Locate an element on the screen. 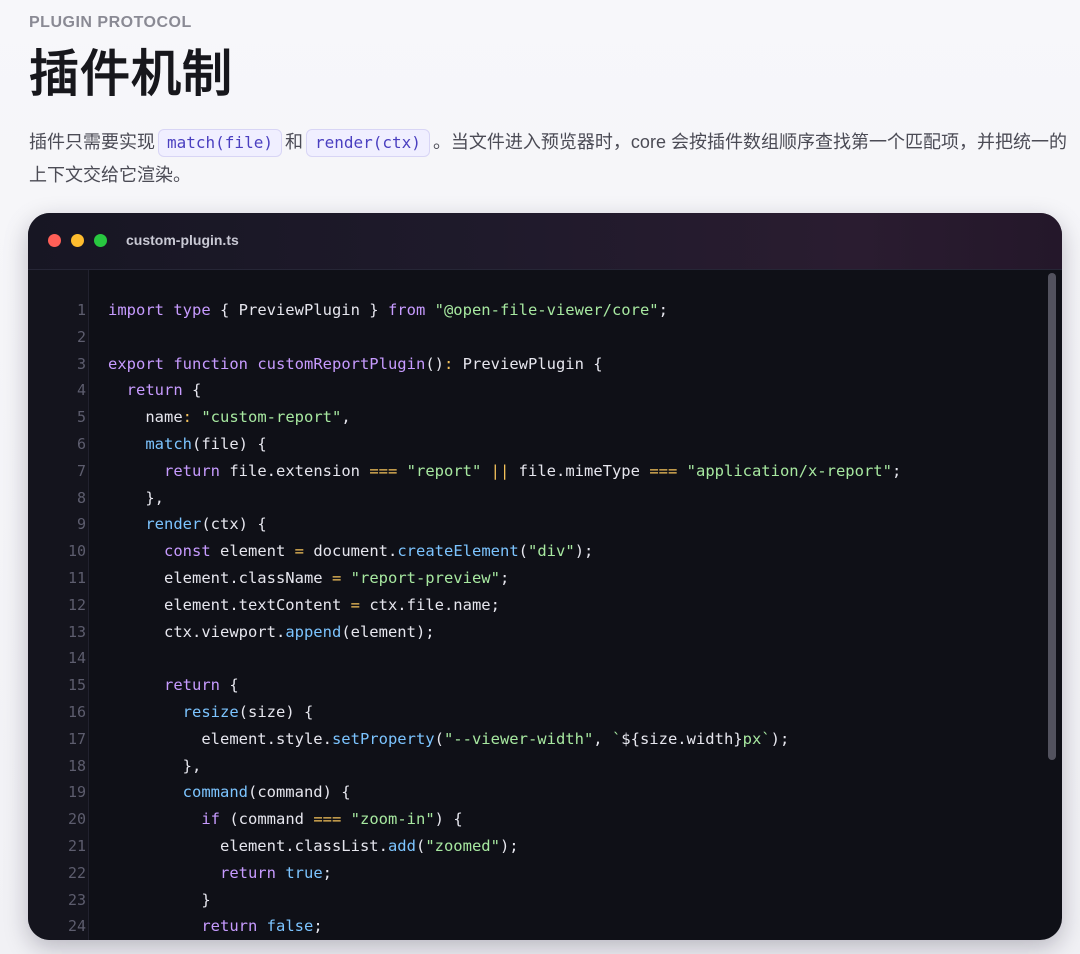 This screenshot has height=954, width=1080. code-token: (command is located at coordinates (267, 819).